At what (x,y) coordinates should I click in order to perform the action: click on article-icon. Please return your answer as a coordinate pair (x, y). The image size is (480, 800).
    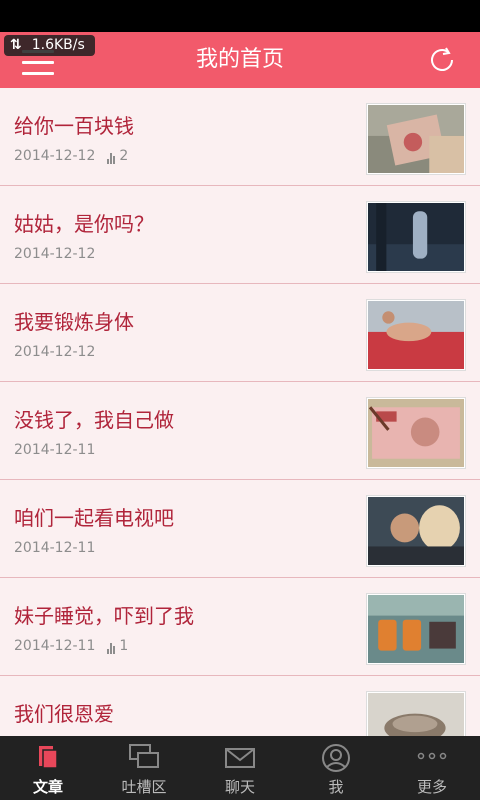
    Looking at the image, I should click on (48, 757).